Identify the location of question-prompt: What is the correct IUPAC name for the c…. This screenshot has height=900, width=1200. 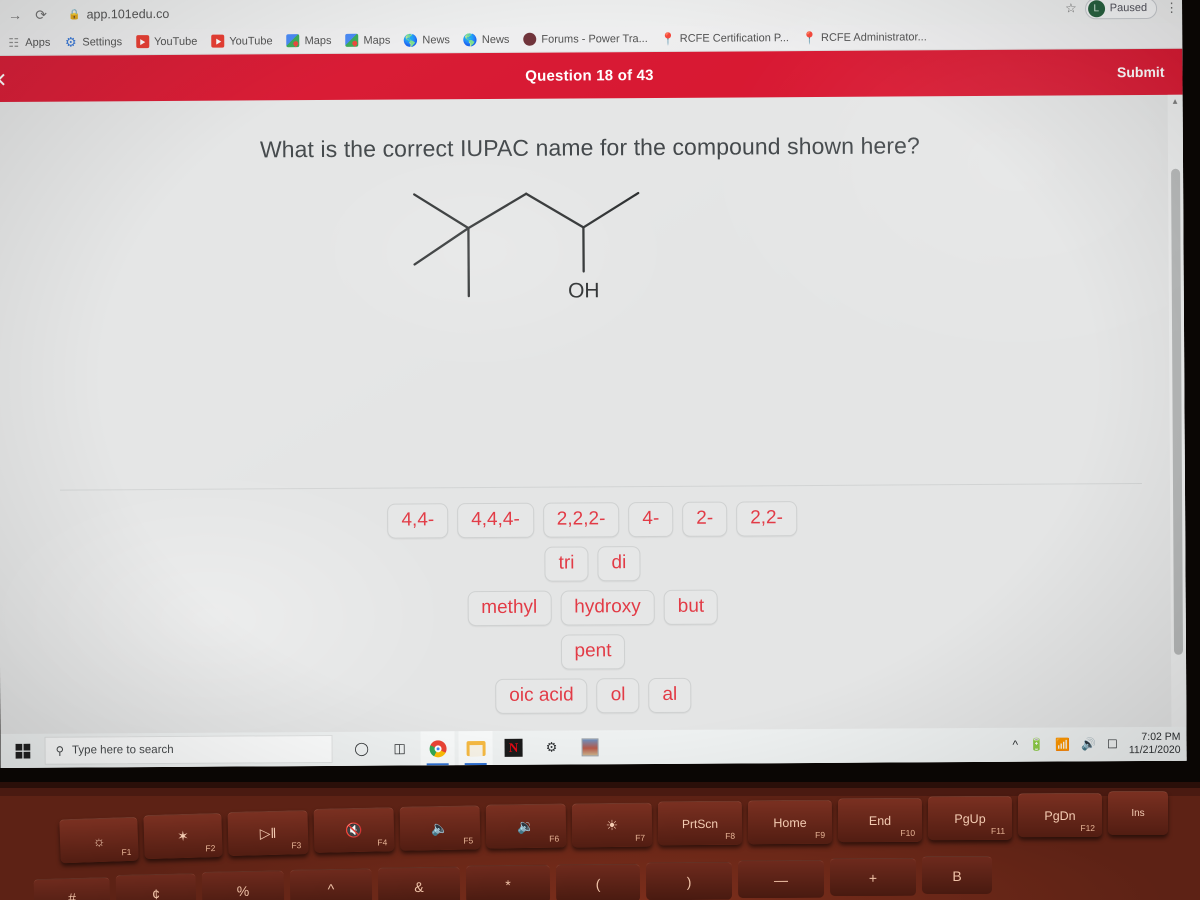
(589, 147).